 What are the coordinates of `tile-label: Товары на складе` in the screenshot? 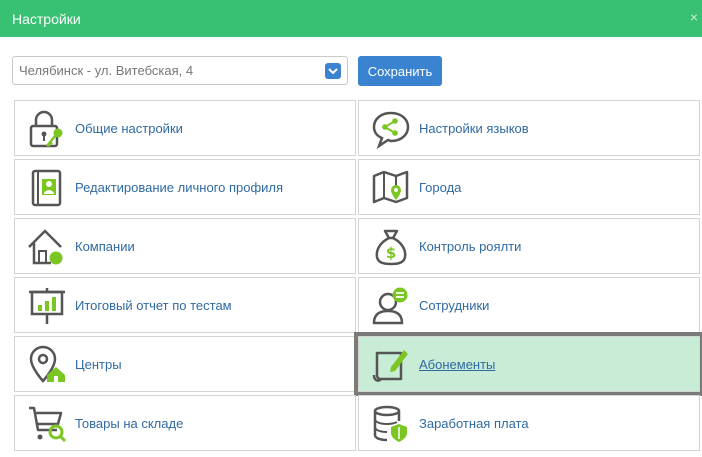 It's located at (129, 423).